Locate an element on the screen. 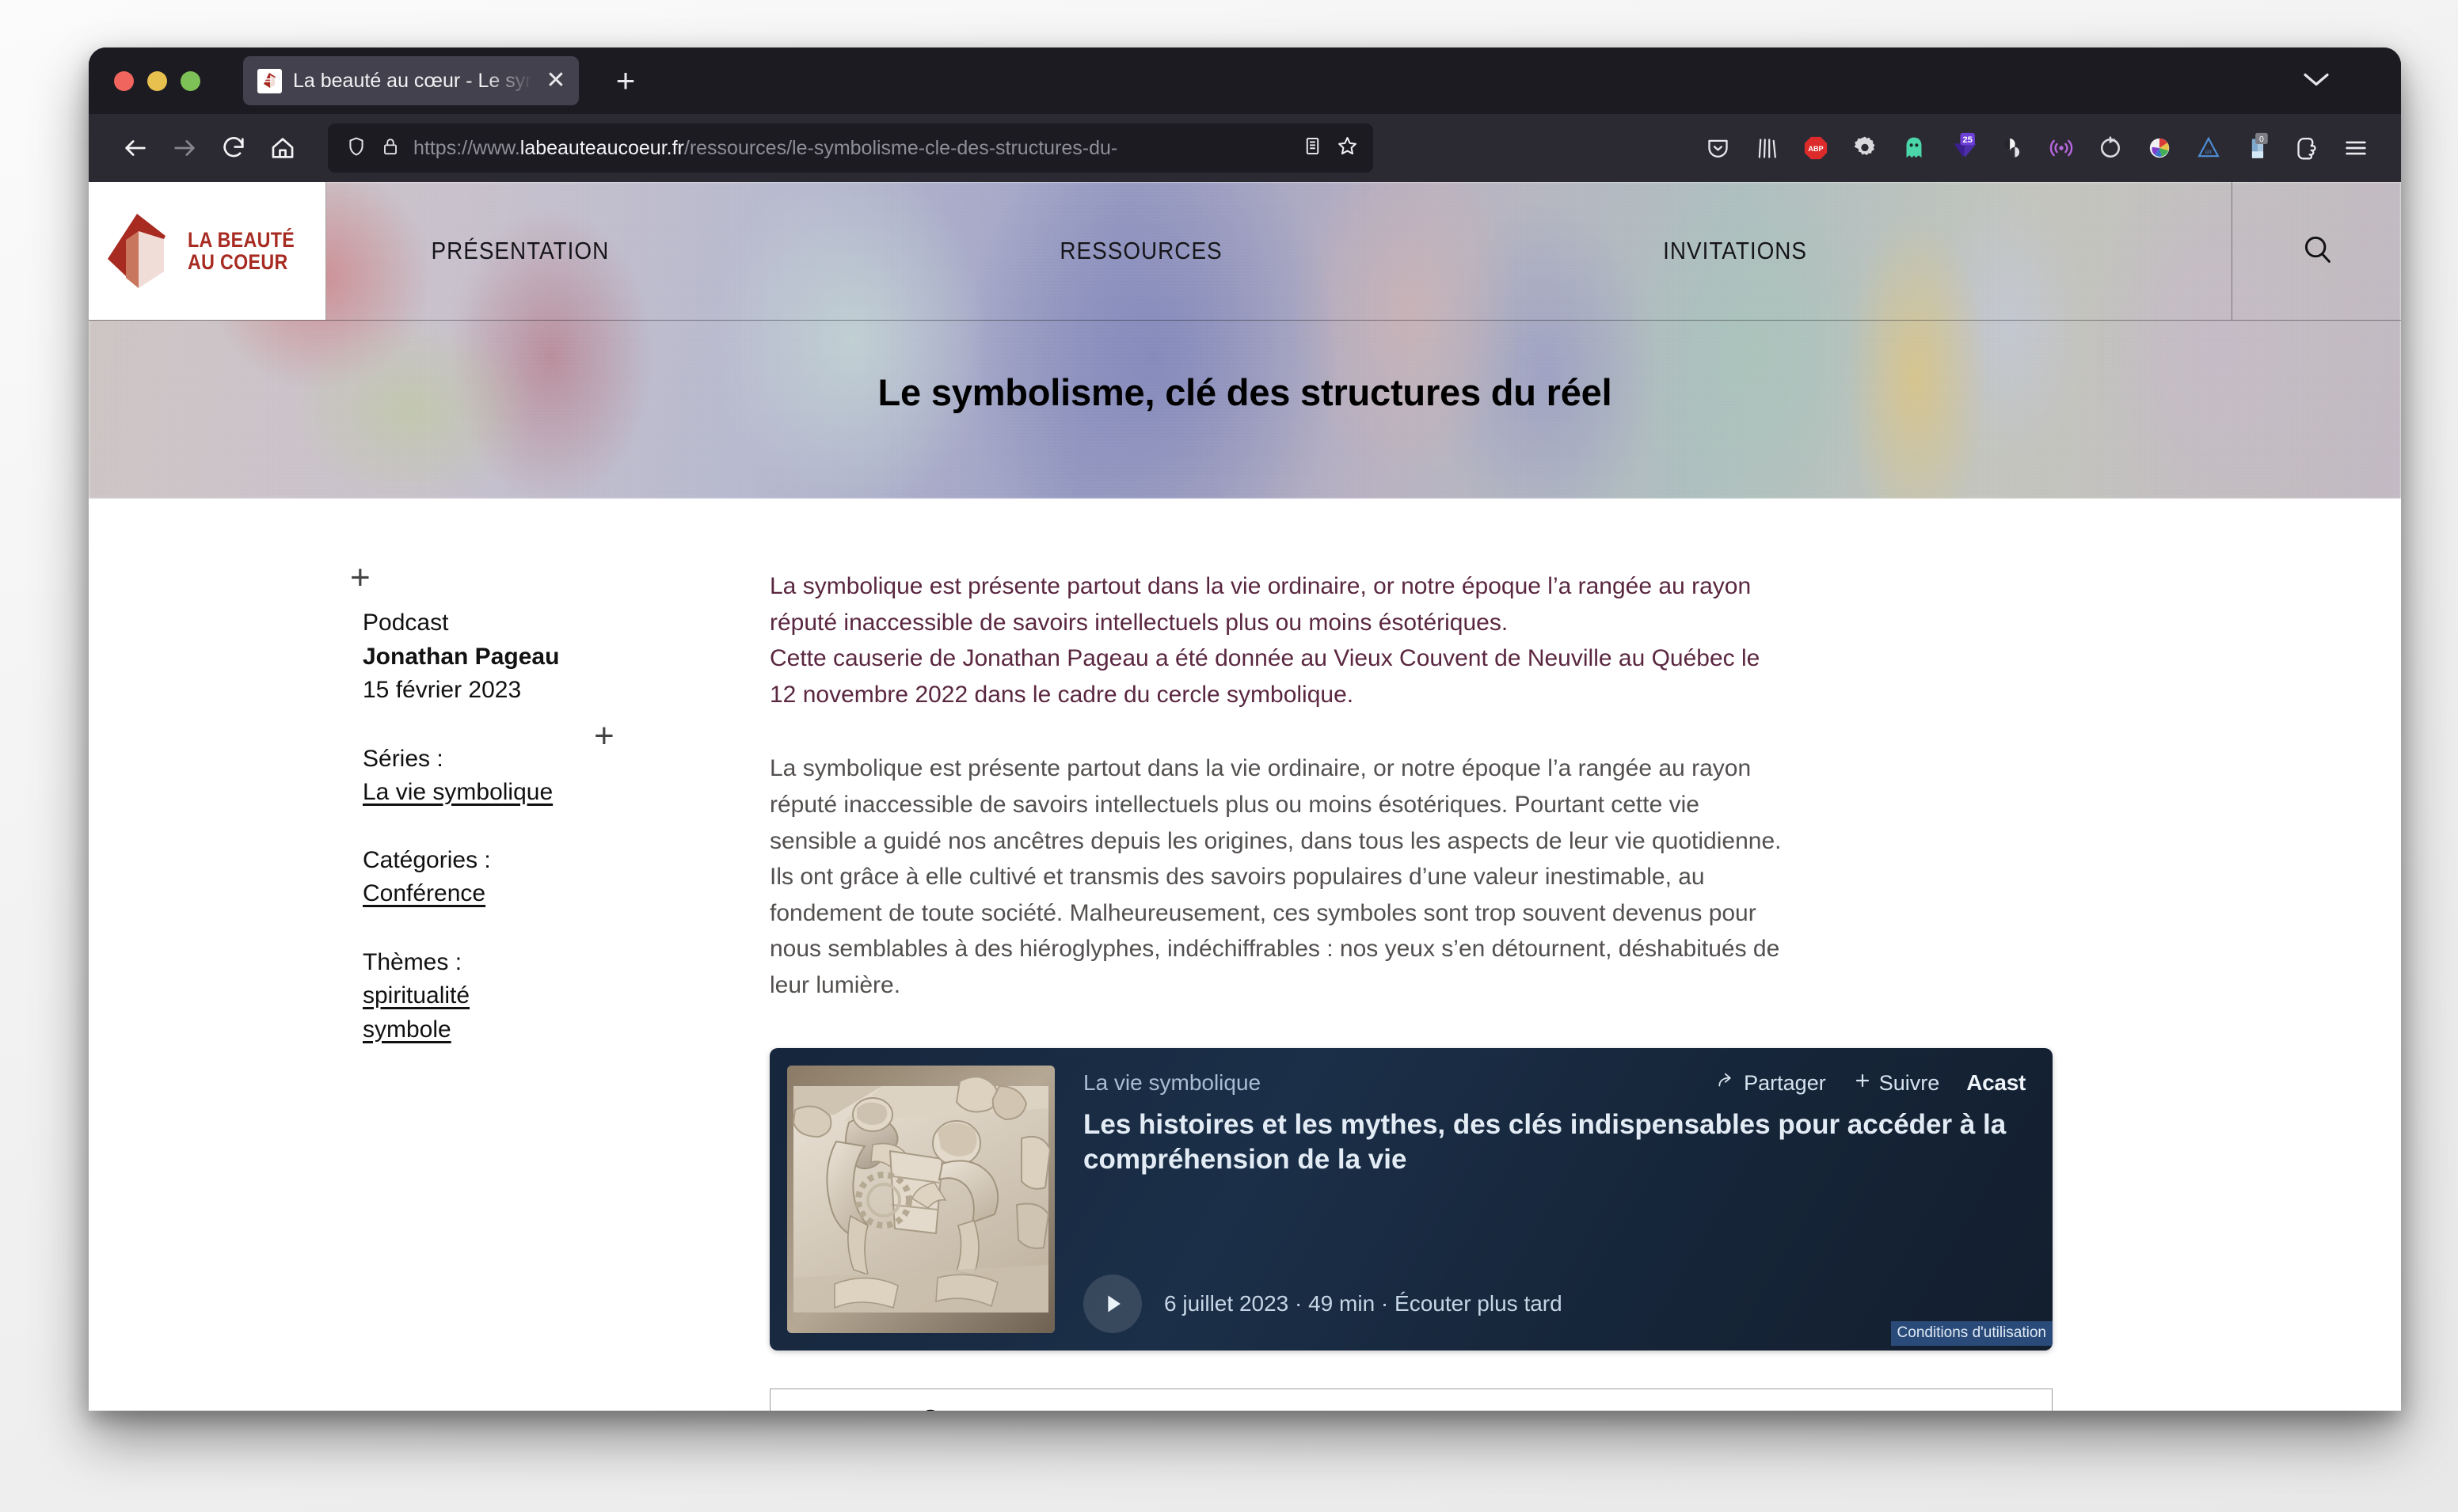  meta-series-block: Séries : La vie symbolique is located at coordinates (566, 778).